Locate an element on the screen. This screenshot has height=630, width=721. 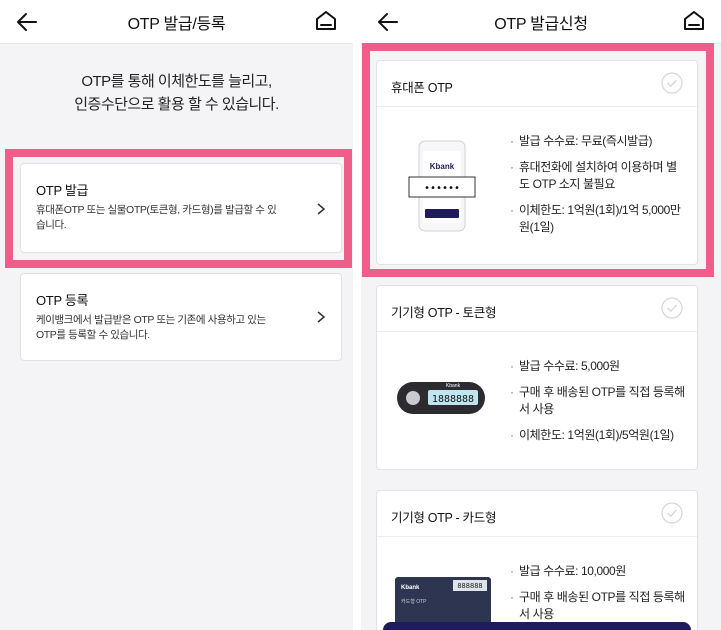
feature-item: 이체한도: 1억원(1회)/1억 5,000만원(1일) is located at coordinates (598, 219).